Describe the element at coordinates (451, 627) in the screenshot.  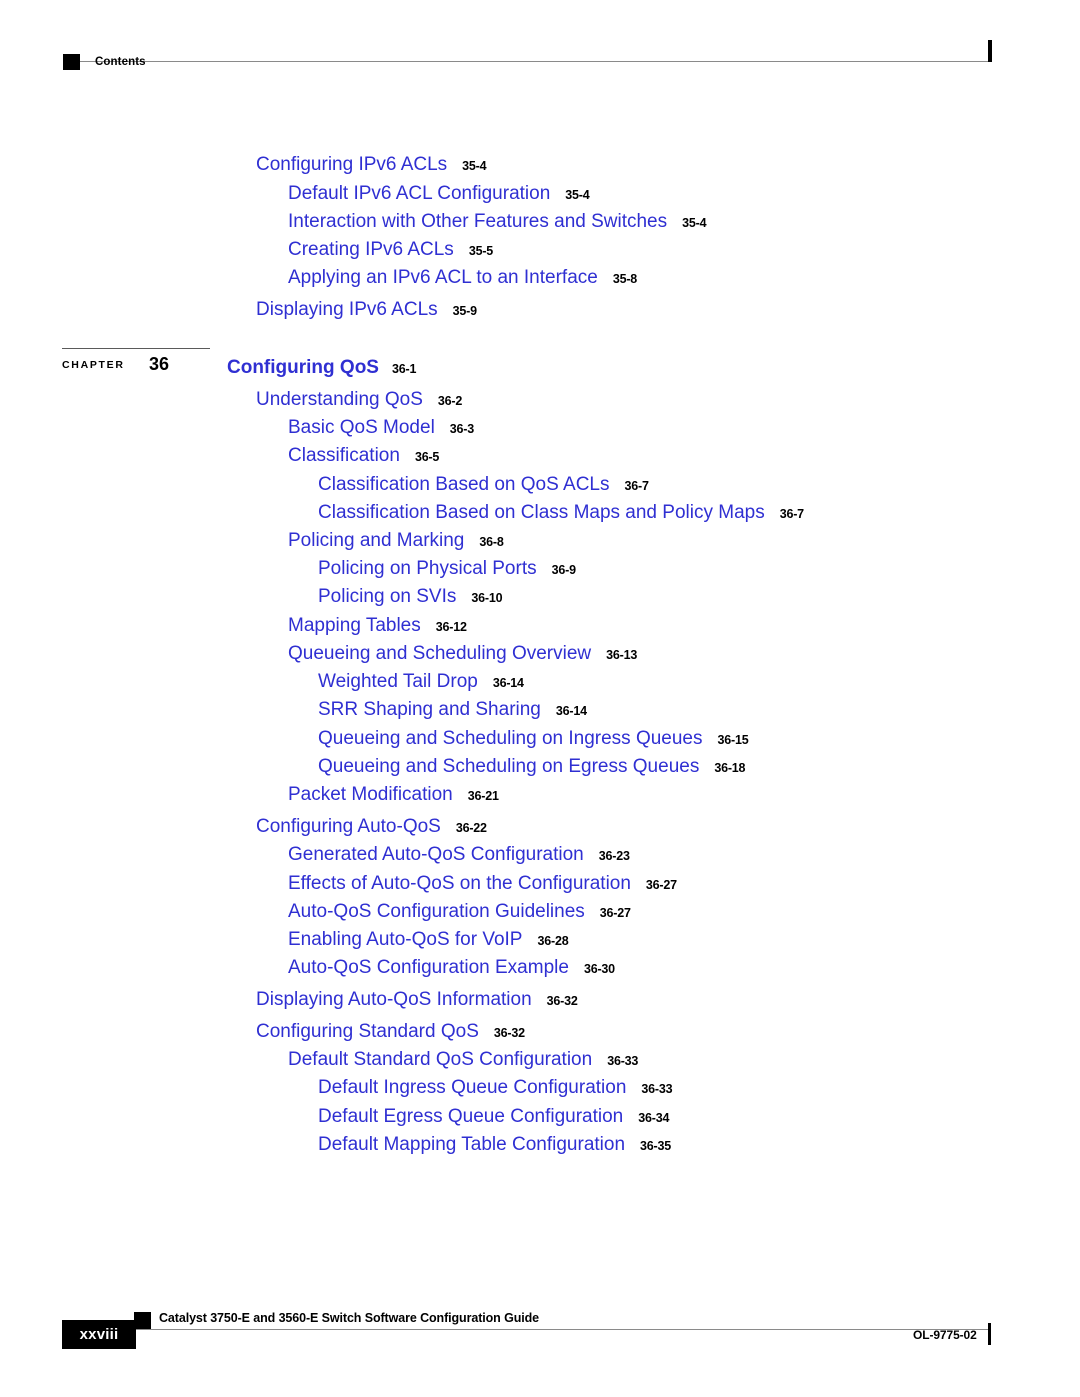
I see `toc-entry-page-number: 36-12` at that location.